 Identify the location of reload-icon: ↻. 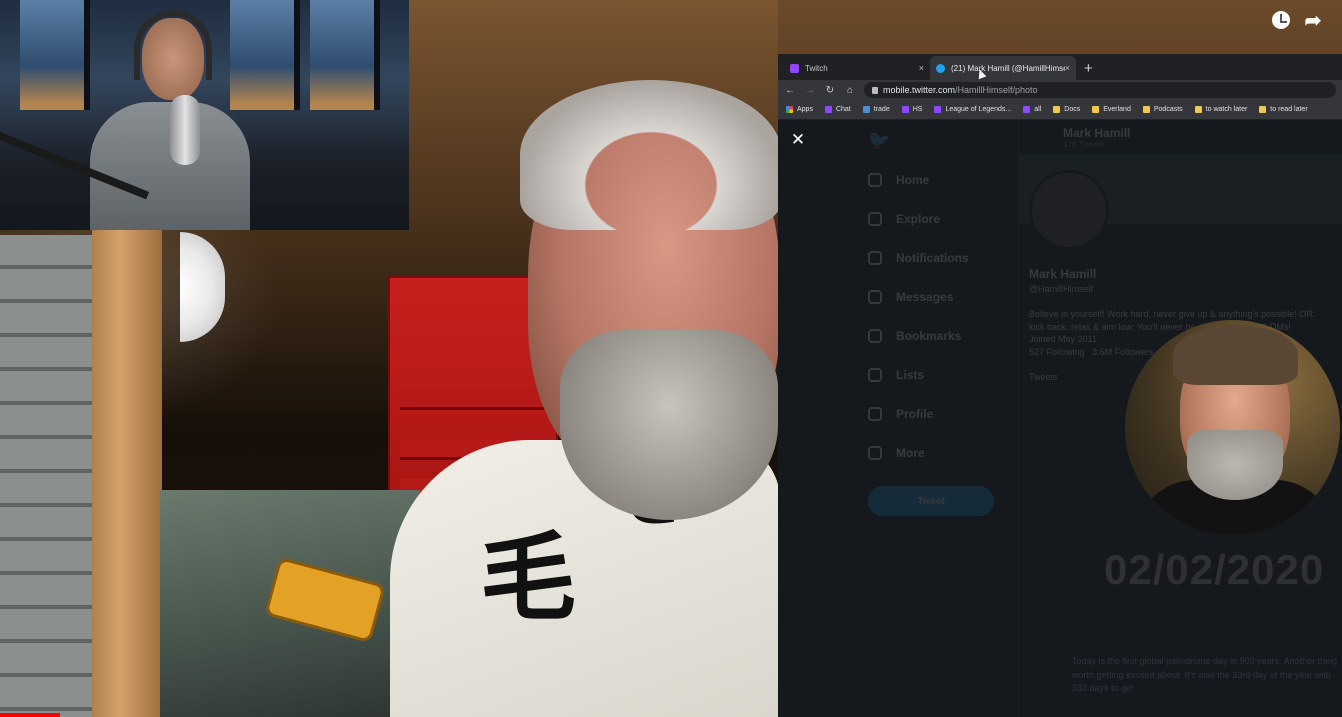
(830, 90).